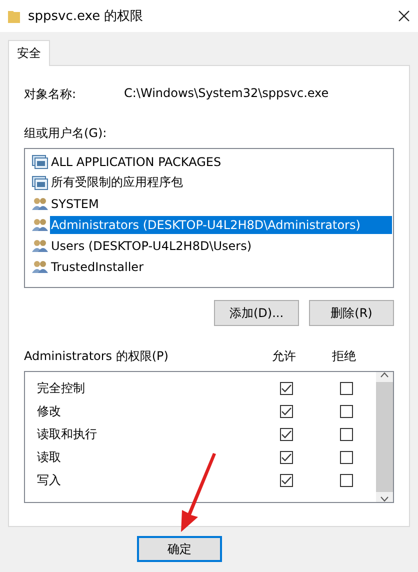 The height and width of the screenshot is (572, 418). Describe the element at coordinates (97, 267) in the screenshot. I see `list-item: TrustedInstaller` at that location.